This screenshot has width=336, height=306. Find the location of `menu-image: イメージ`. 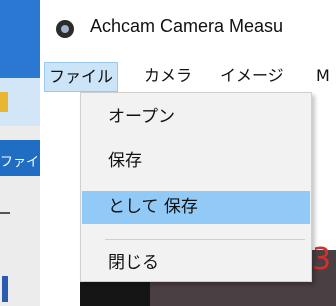

menu-image: イメージ is located at coordinates (252, 77).